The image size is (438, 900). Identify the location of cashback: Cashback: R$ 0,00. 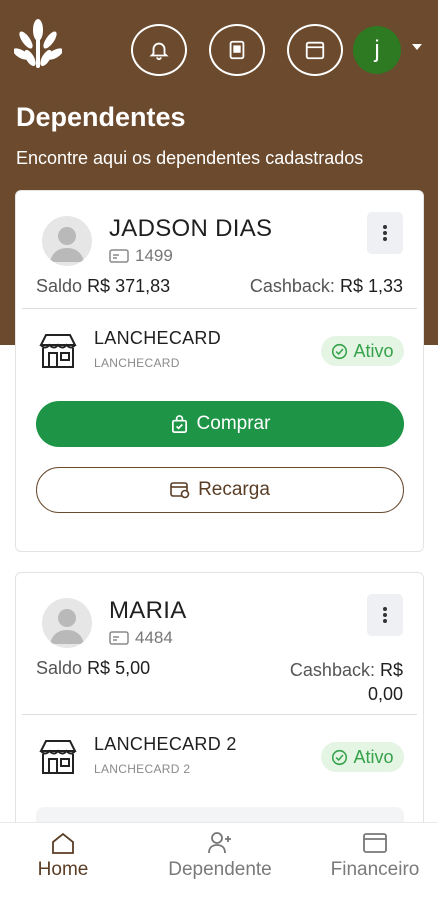
(346, 682).